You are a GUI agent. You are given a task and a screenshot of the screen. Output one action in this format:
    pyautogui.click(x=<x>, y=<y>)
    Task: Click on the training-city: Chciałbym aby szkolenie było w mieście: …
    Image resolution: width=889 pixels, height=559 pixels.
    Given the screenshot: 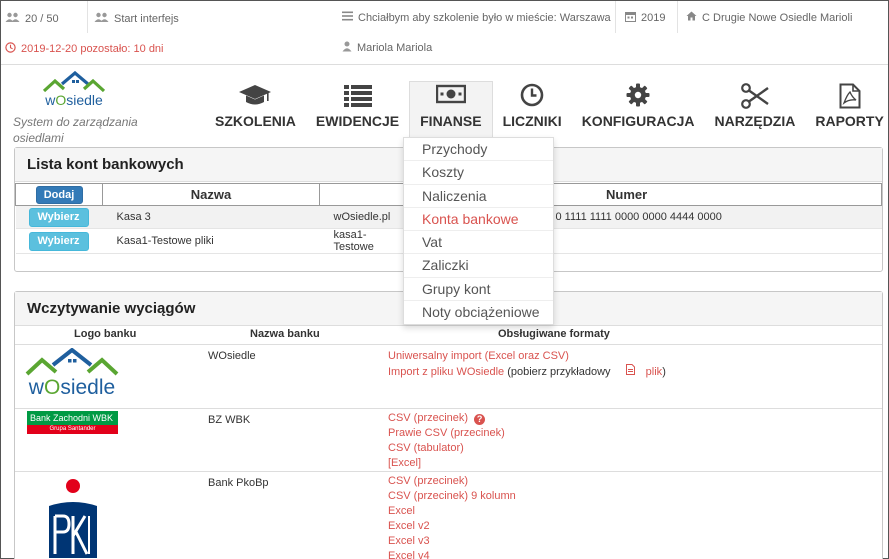 What is the action you would take?
    pyautogui.click(x=476, y=17)
    